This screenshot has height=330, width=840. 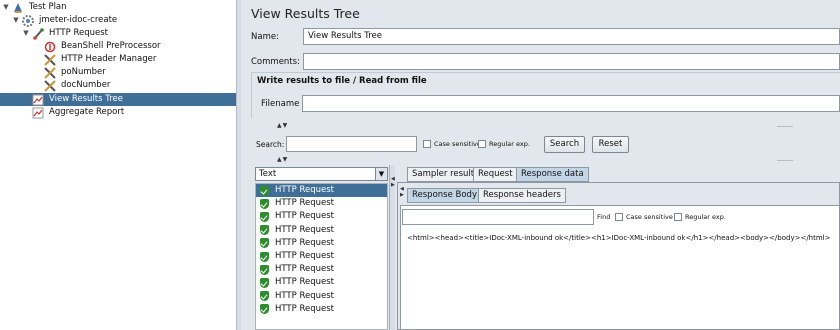 What do you see at coordinates (270, 144) in the screenshot?
I see `search-label: Search:` at bounding box center [270, 144].